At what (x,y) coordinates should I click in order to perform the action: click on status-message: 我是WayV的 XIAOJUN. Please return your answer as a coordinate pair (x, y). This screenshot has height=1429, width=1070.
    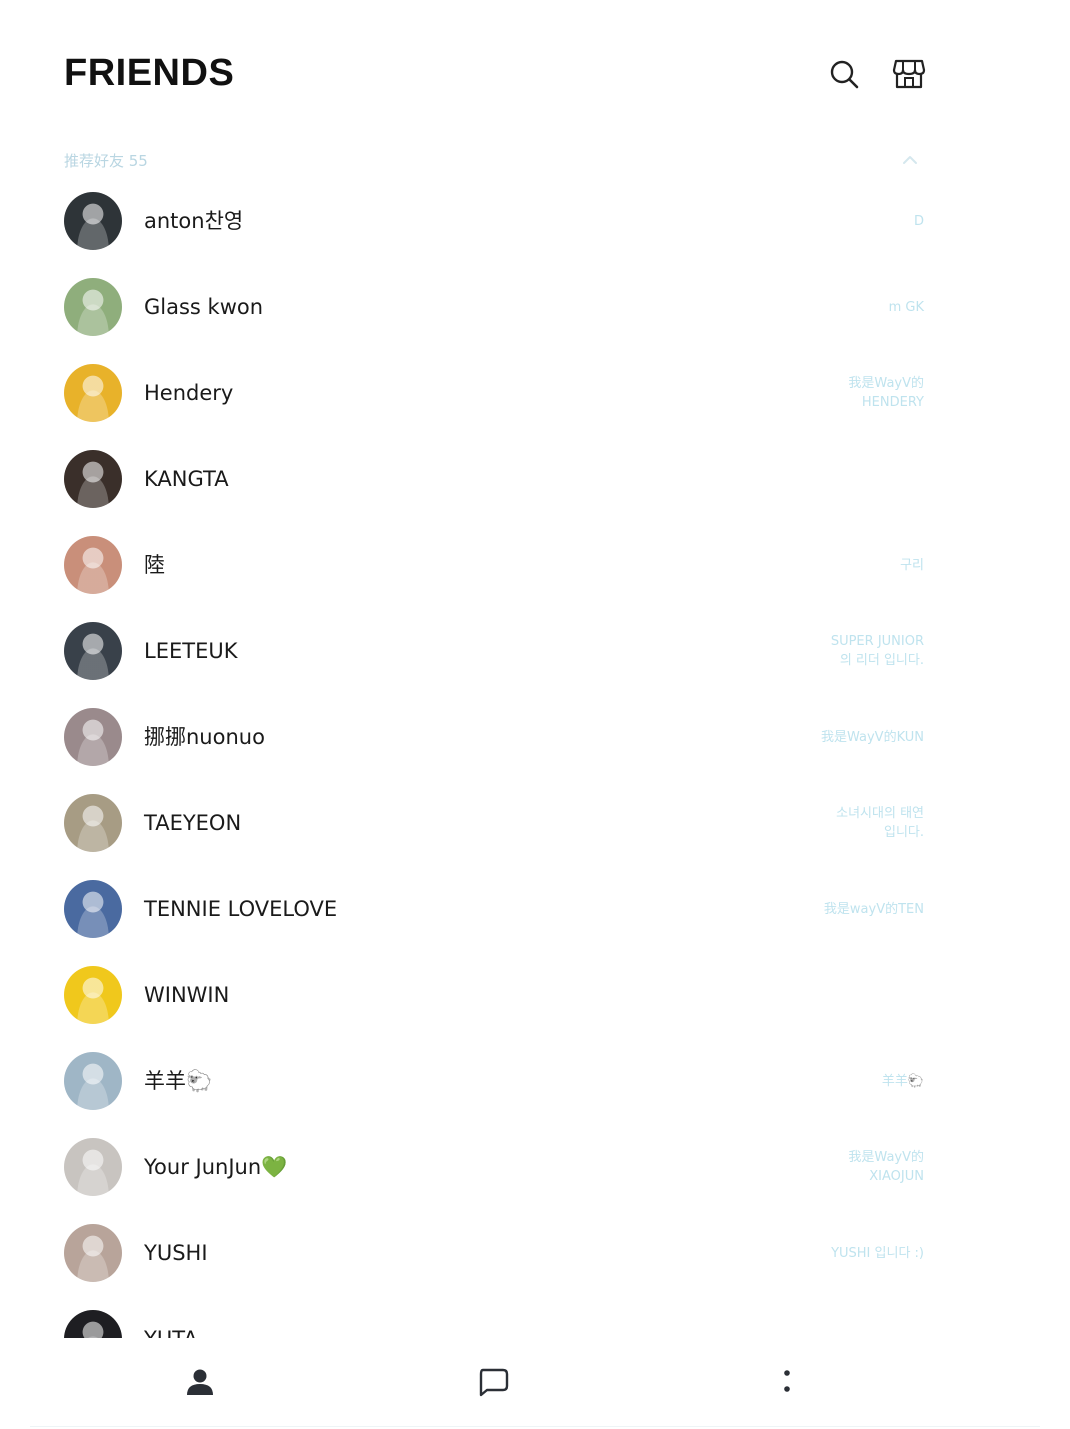
    Looking at the image, I should click on (886, 1167).